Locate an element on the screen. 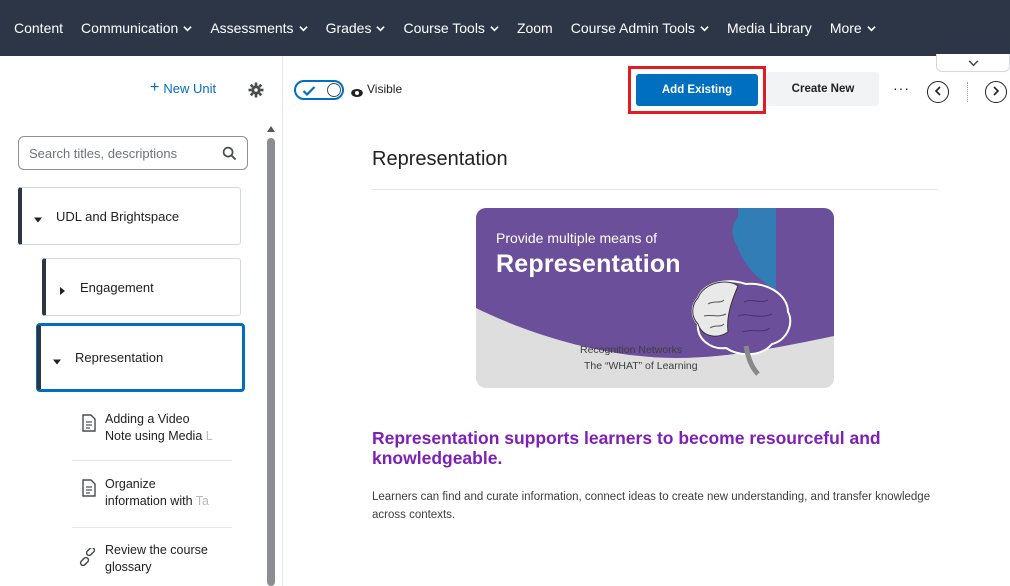  scroll-up-arrow is located at coordinates (271, 129).